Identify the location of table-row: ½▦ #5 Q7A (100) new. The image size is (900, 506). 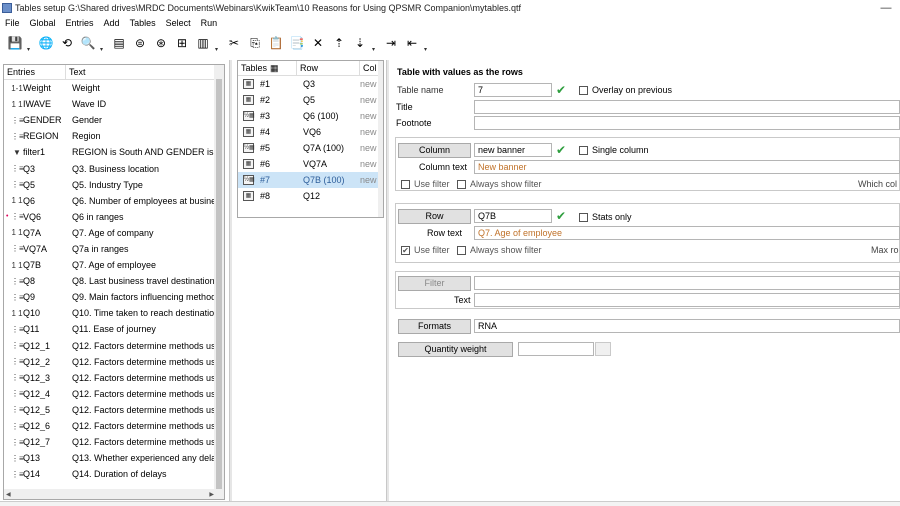
(310, 148).